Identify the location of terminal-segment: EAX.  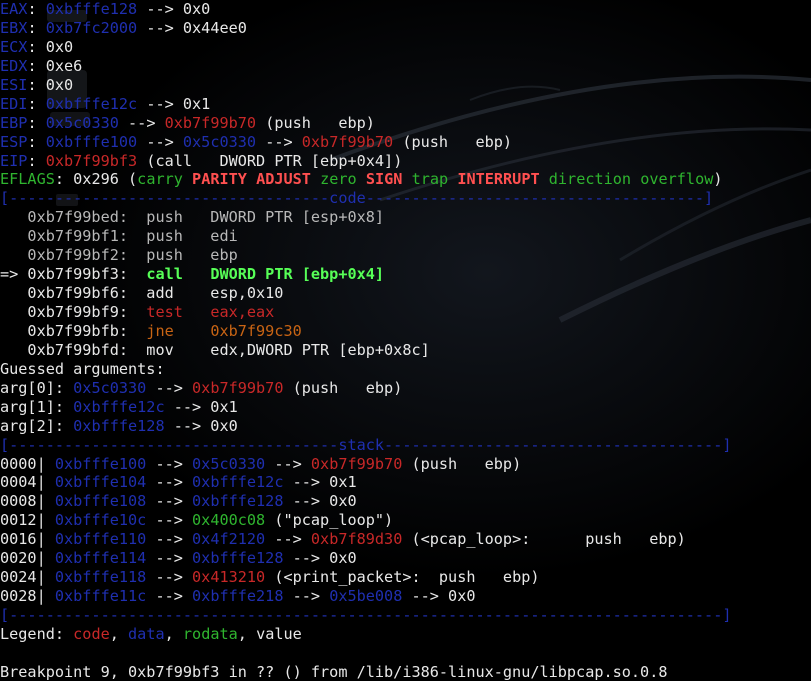
(14, 9).